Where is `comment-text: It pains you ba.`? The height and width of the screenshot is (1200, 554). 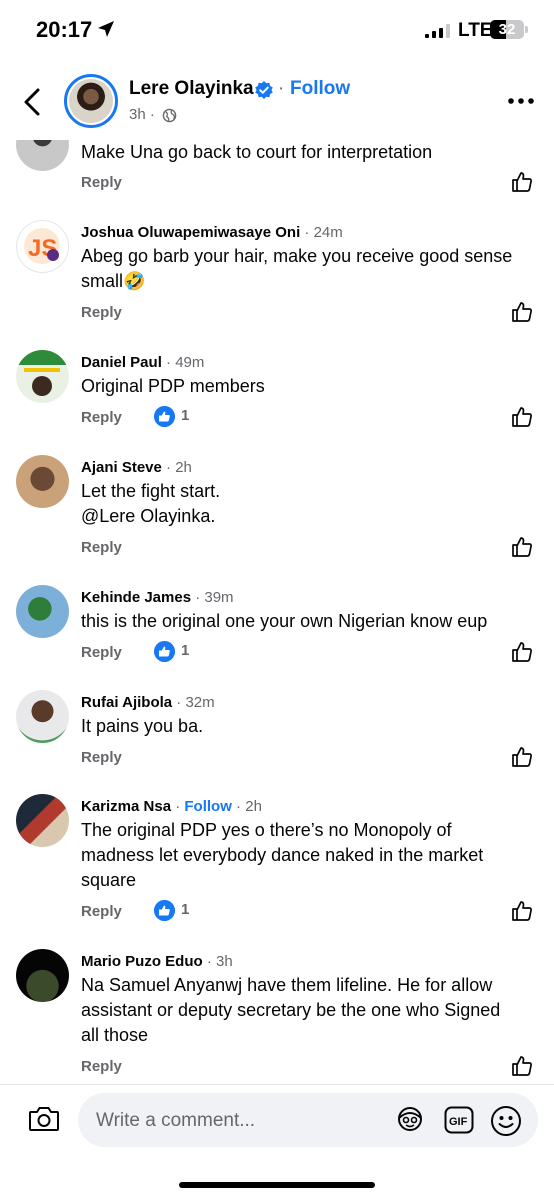
comment-text: It pains you ba. is located at coordinates (142, 726).